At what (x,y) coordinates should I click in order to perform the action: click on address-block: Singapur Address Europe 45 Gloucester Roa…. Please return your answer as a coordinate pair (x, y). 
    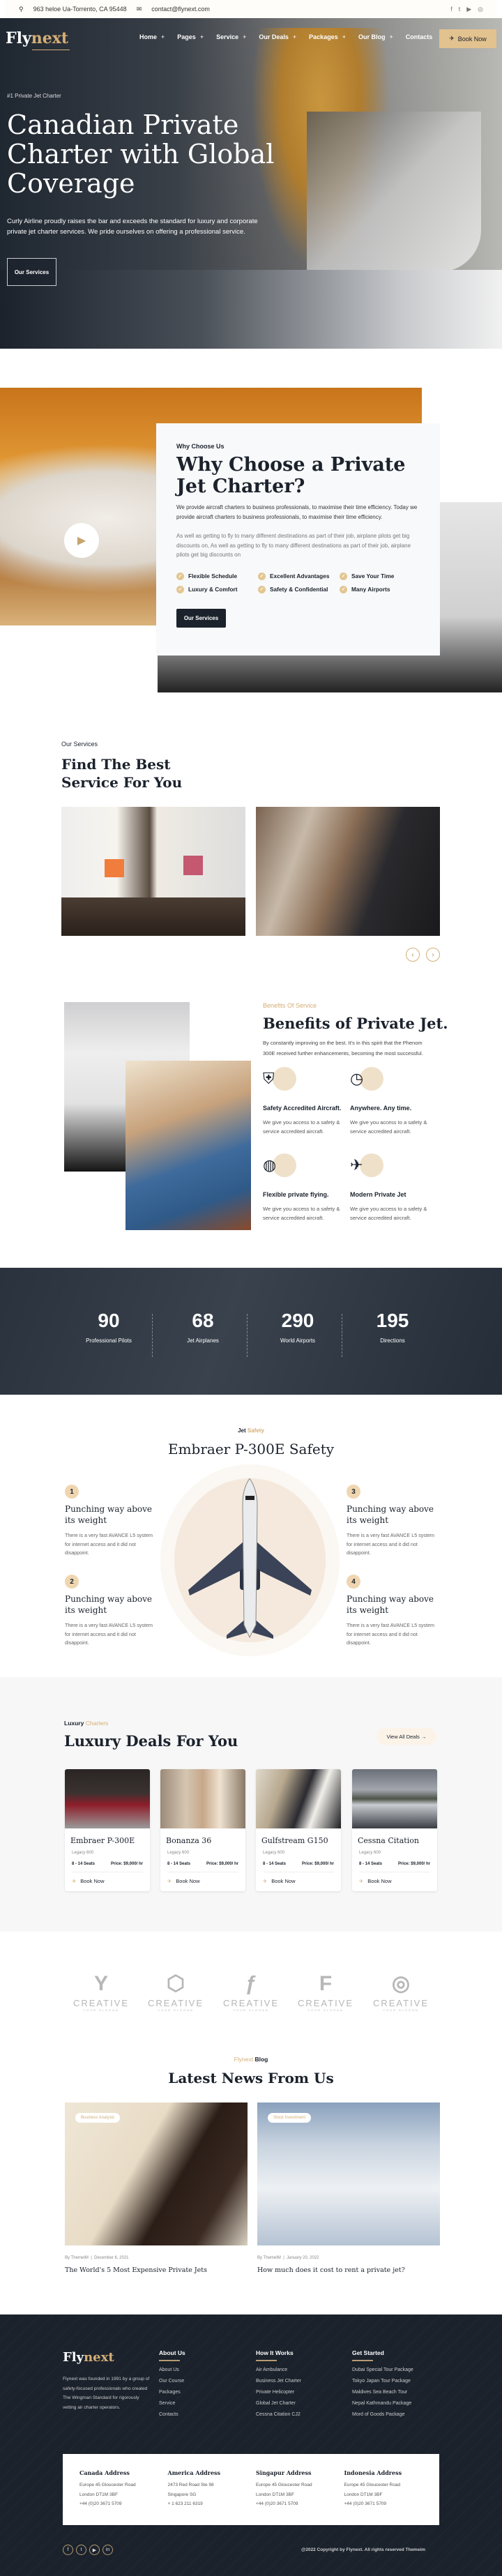
    Looking at the image, I should click on (284, 2487).